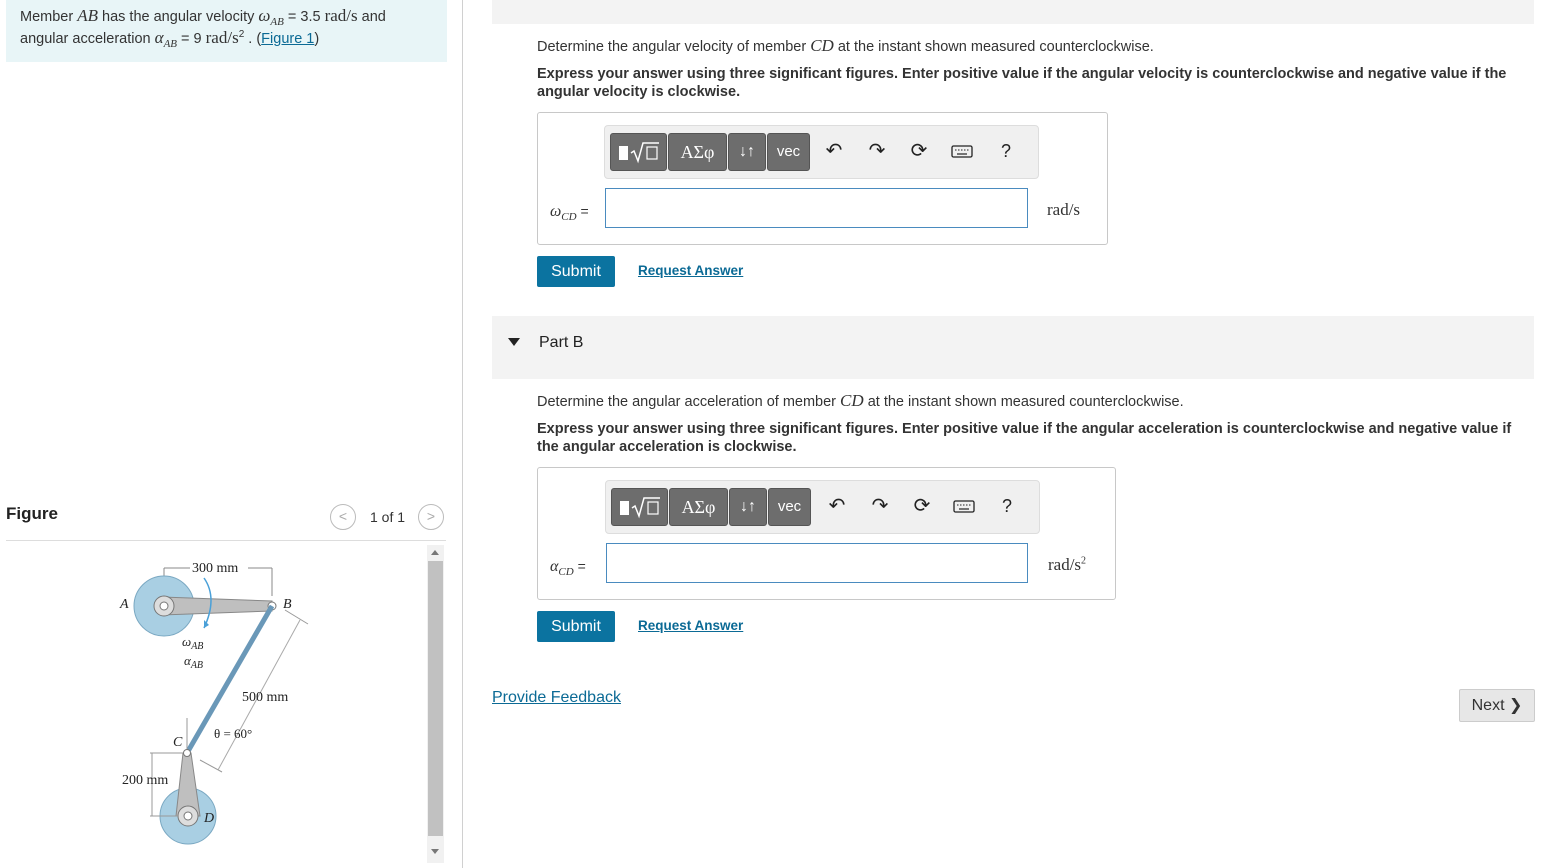  I want to click on part-b-answer-box: ΑΣφ ↓↑ vec ↶ ↷ ⟳ ? αCD = rad/s2, so click(826, 533).